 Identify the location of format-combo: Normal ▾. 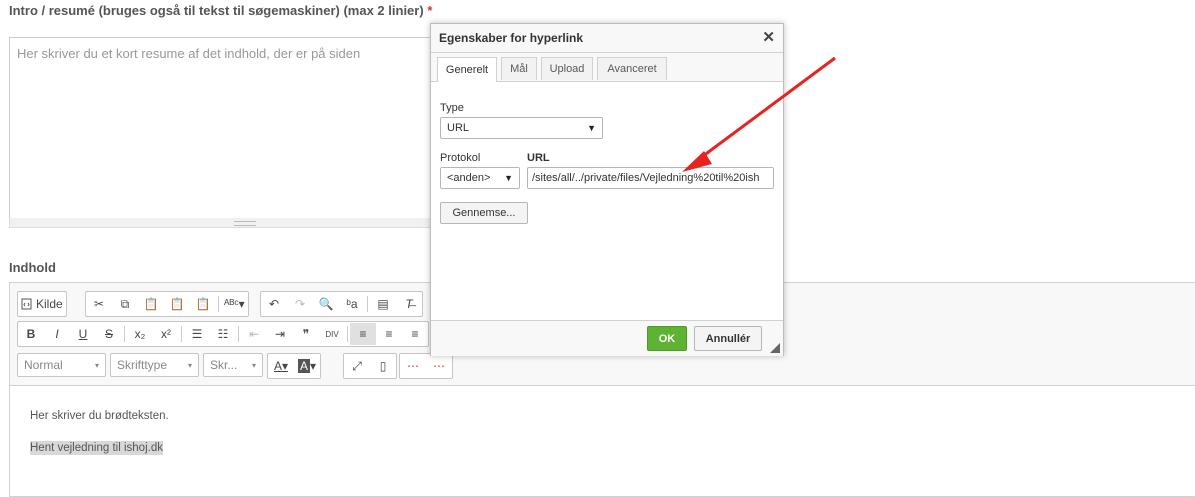
(61, 365).